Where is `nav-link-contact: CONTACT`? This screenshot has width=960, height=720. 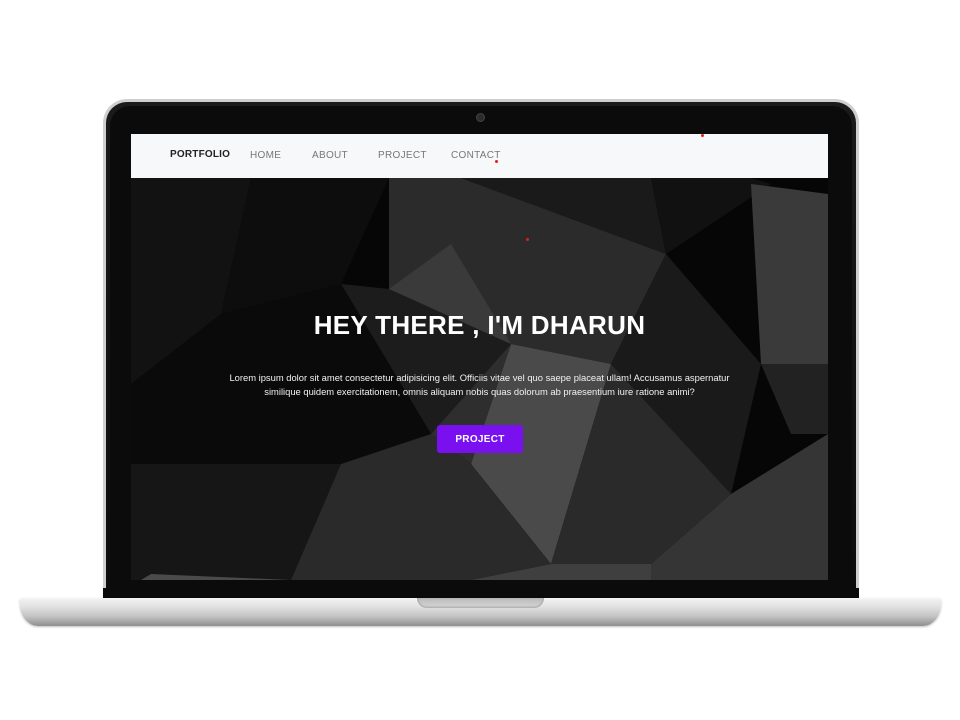 nav-link-contact: CONTACT is located at coordinates (476, 155).